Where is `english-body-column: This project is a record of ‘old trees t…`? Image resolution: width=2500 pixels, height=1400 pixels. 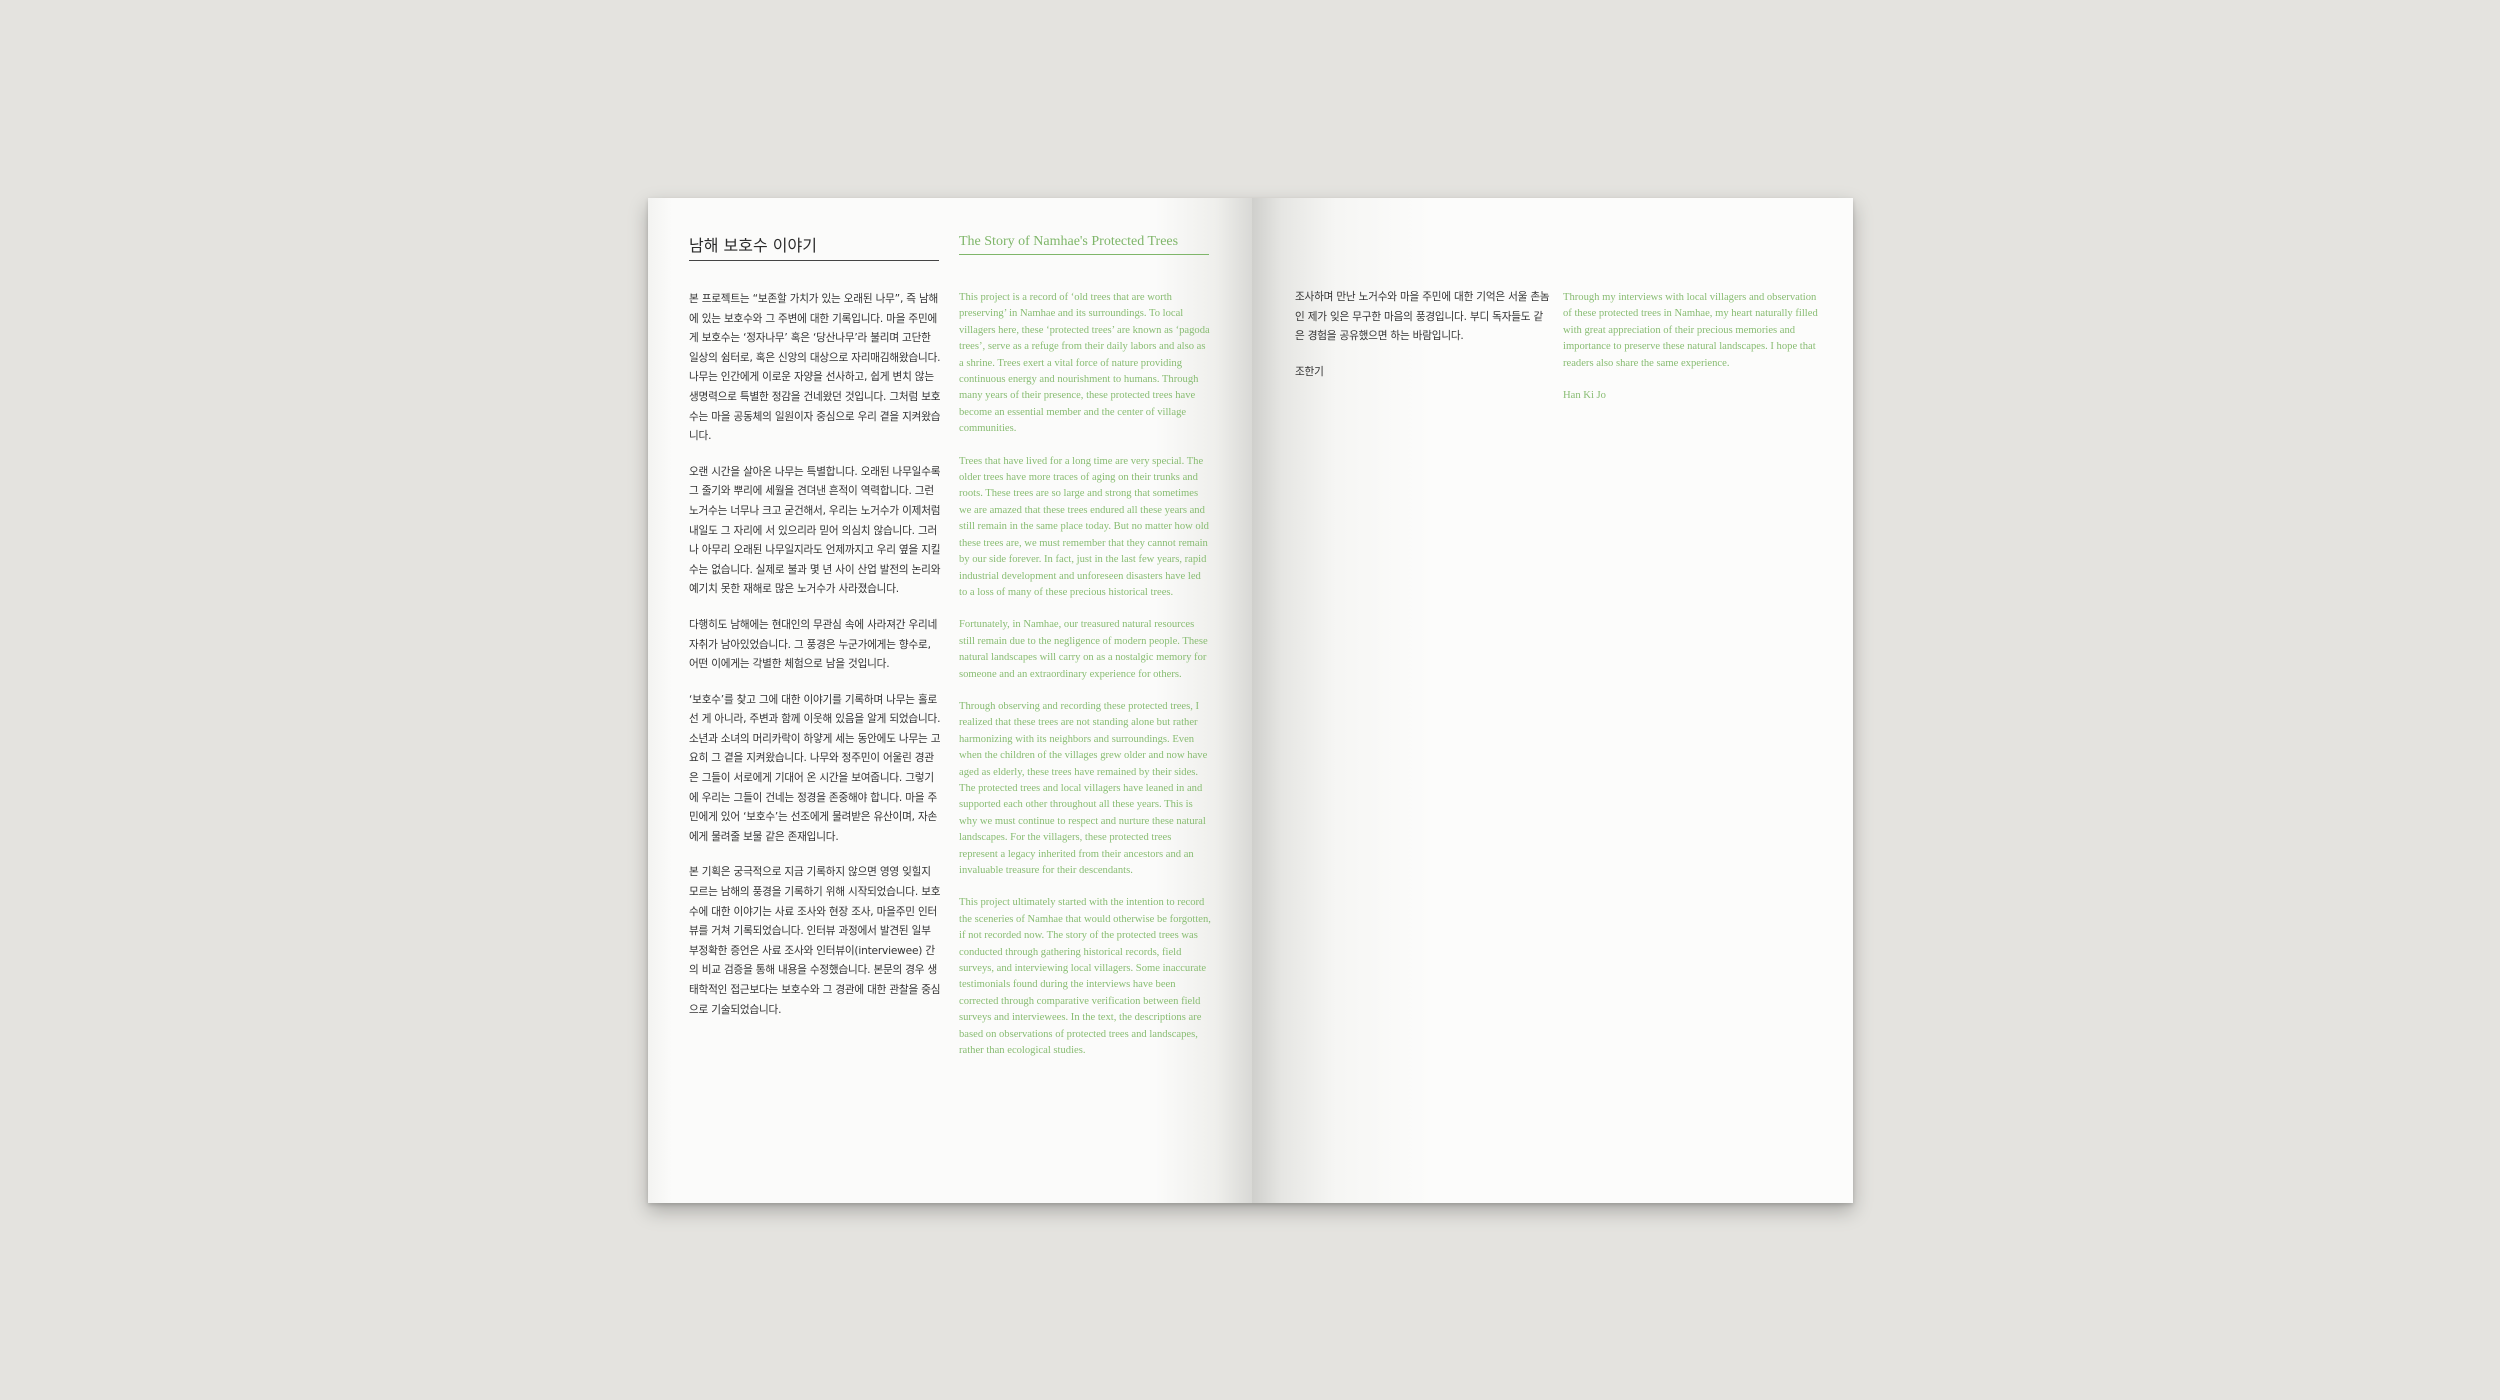 english-body-column: This project is a record of ‘old trees t… is located at coordinates (1085, 682).